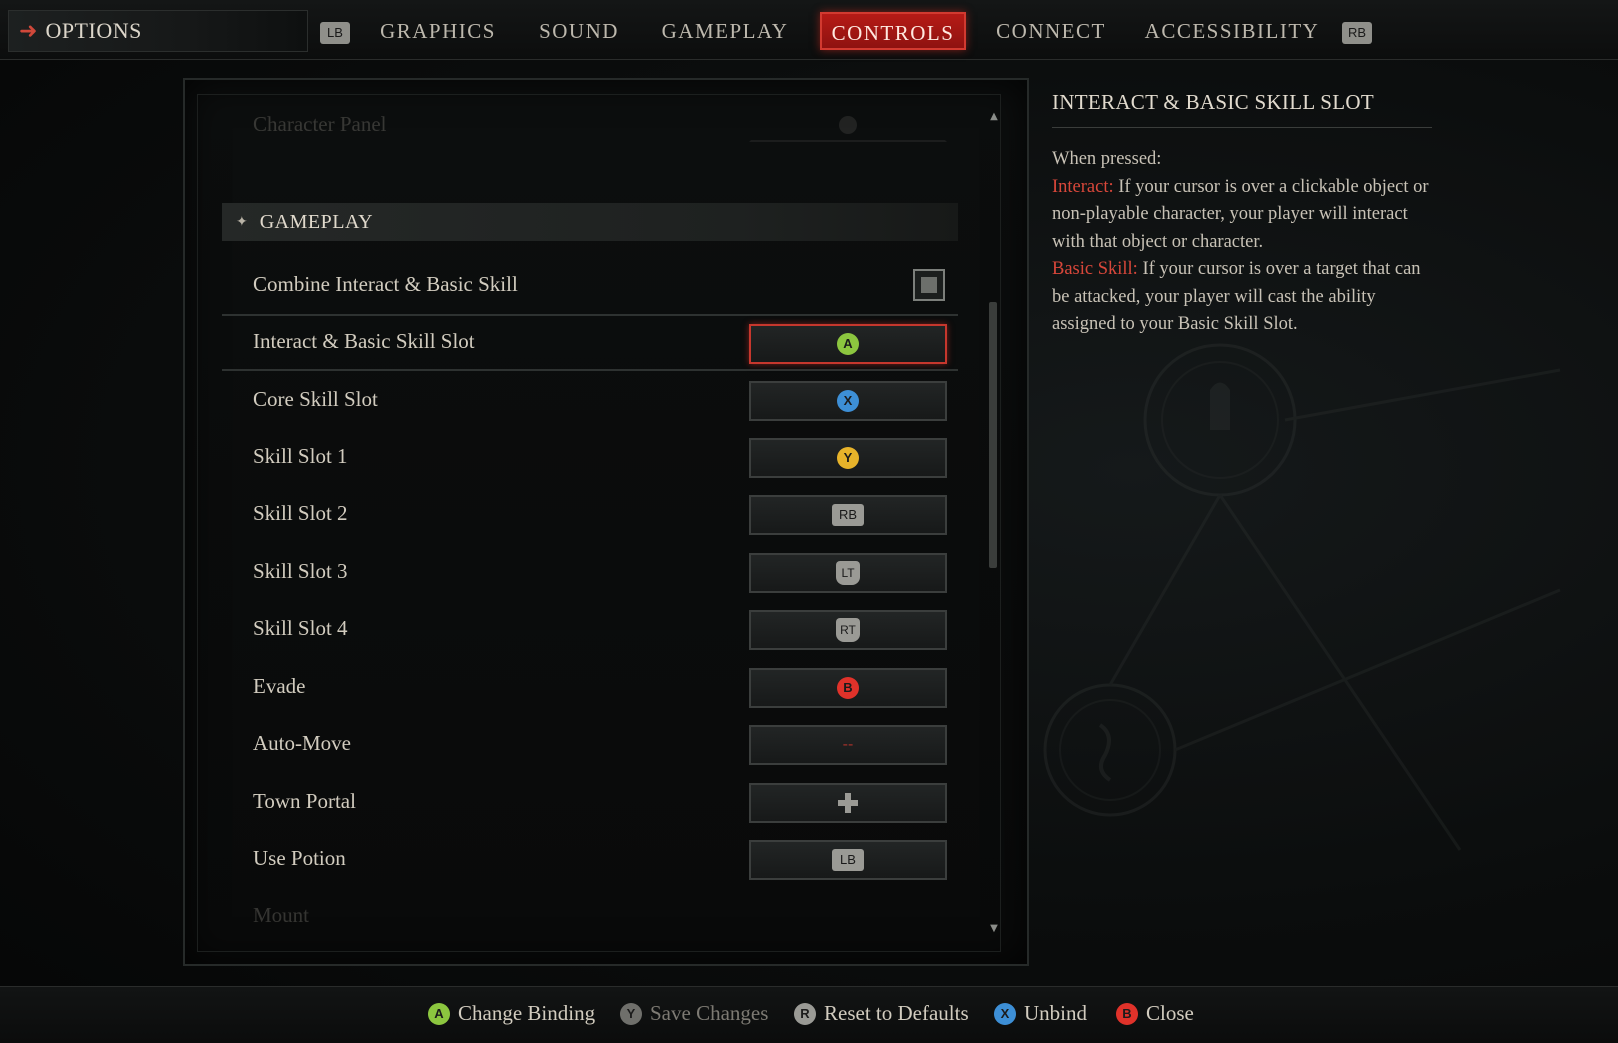  What do you see at coordinates (579, 31) in the screenshot?
I see `tab-sound: SOUND` at bounding box center [579, 31].